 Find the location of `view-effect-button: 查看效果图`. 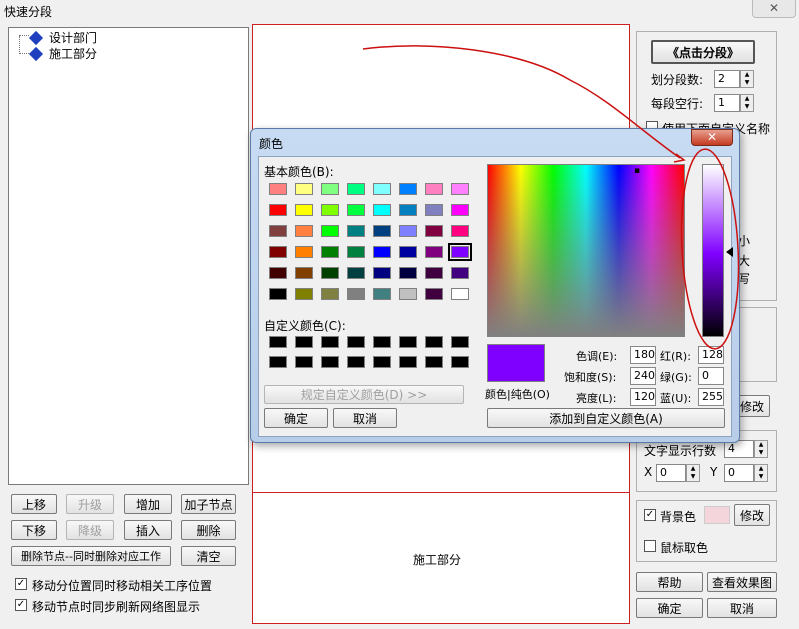

view-effect-button: 查看效果图 is located at coordinates (742, 582).